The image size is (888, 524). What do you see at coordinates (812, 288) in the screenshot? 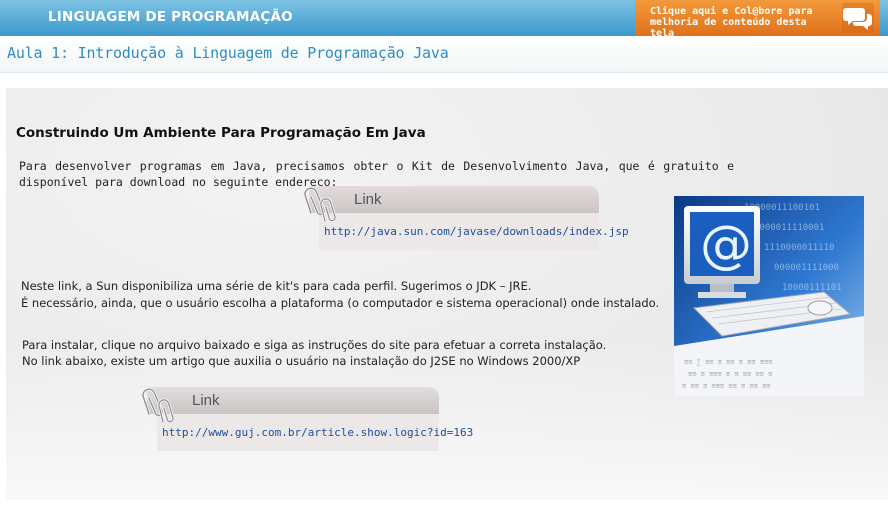
I see `svg-text: 10000111101` at bounding box center [812, 288].